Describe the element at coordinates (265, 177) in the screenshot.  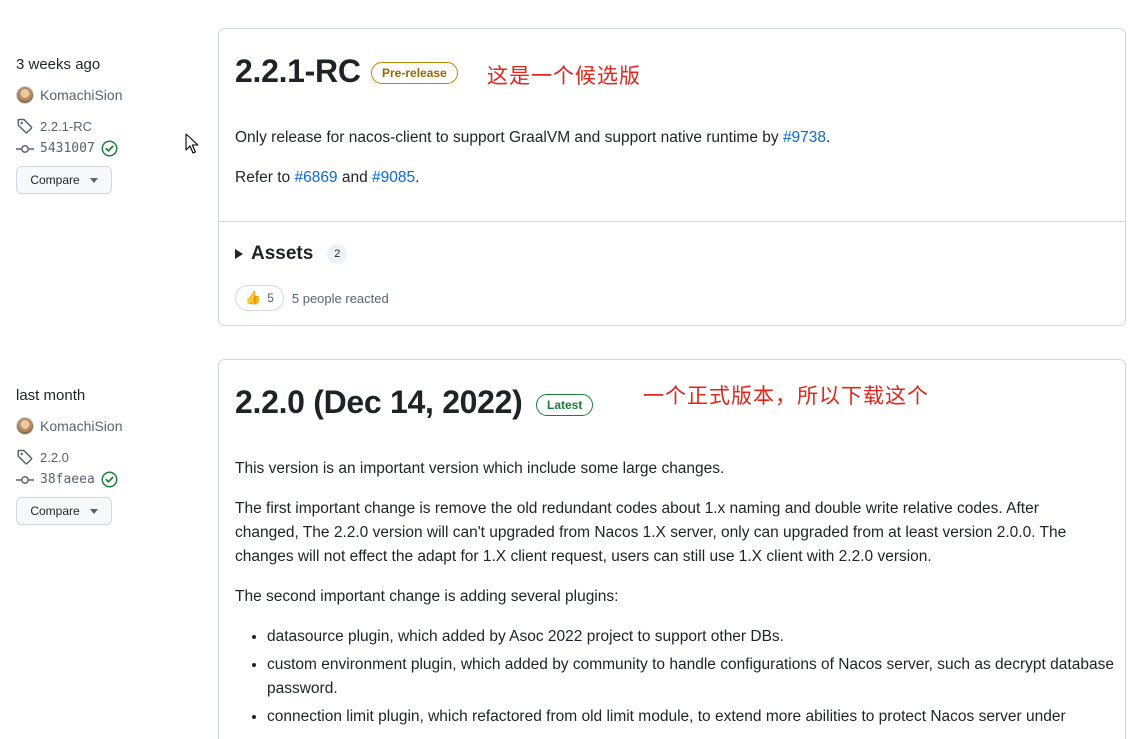
I see `notes-text: Refer to` at that location.